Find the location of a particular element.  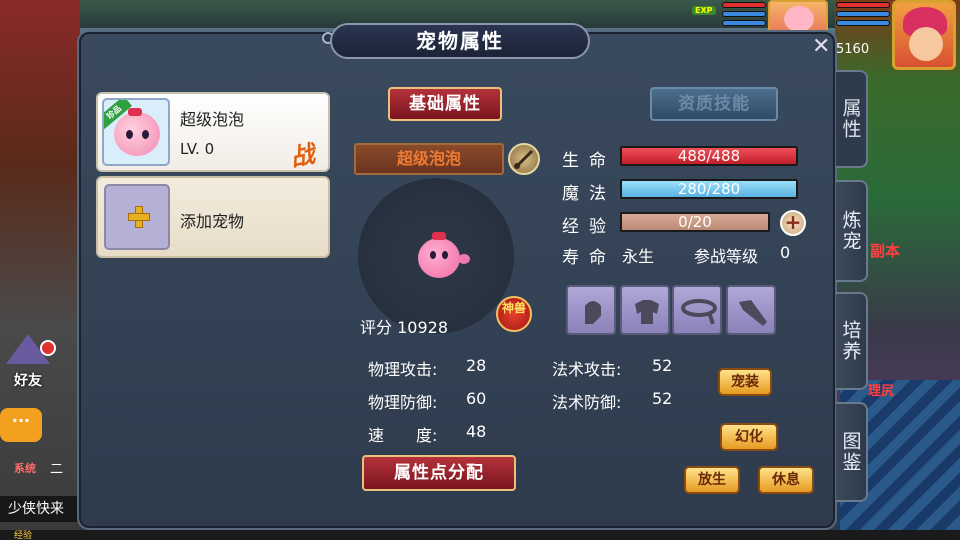

allocate-points-button: 属性点分配 is located at coordinates (439, 473).